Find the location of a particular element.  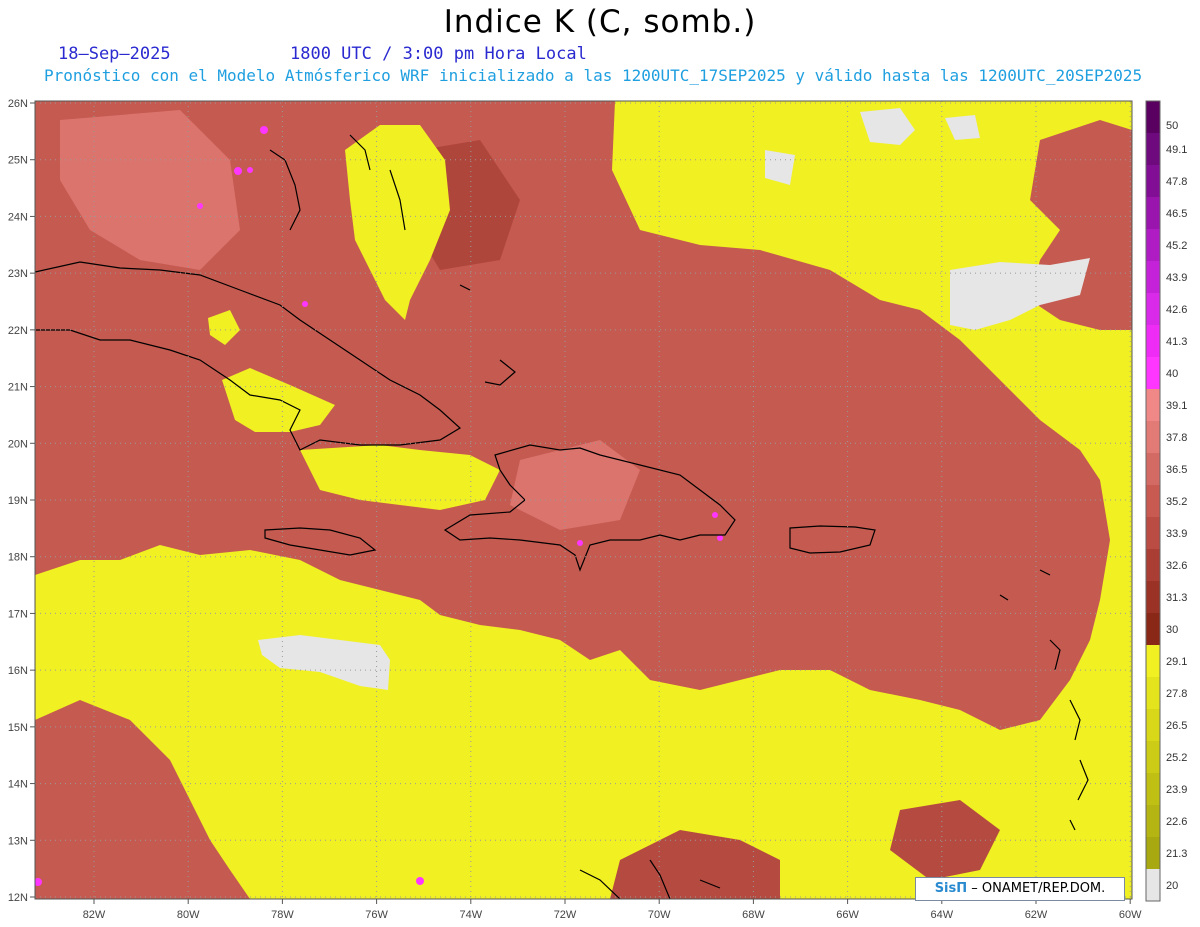

lat-label: 25N is located at coordinates (18, 161).